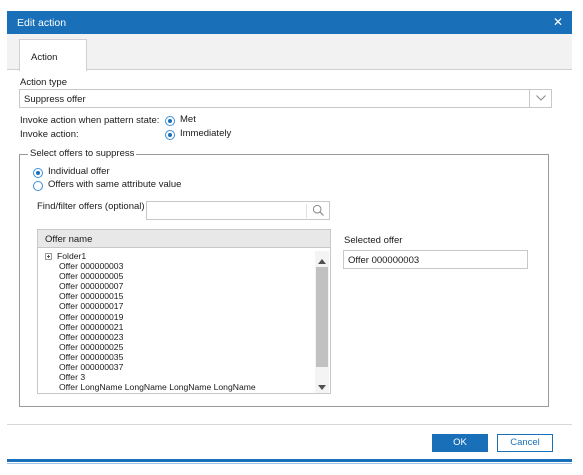 The height and width of the screenshot is (475, 583). Describe the element at coordinates (525, 443) in the screenshot. I see `cancel-button: Cancel` at that location.